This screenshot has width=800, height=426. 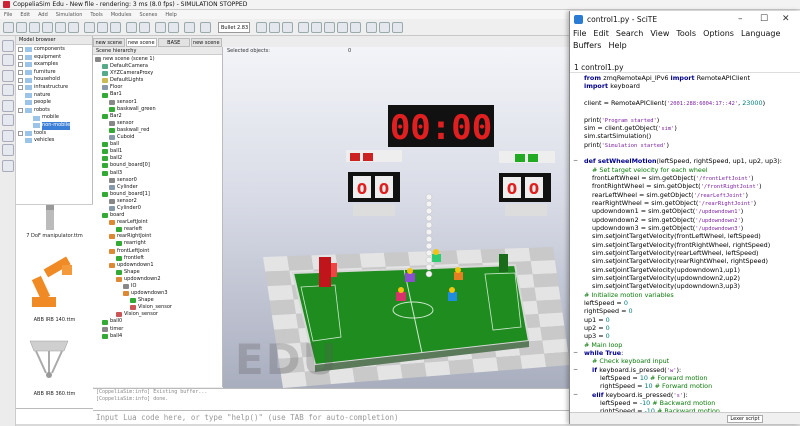 What do you see at coordinates (49, 359) in the screenshot?
I see `abb-irb360-thumbnail` at bounding box center [49, 359].